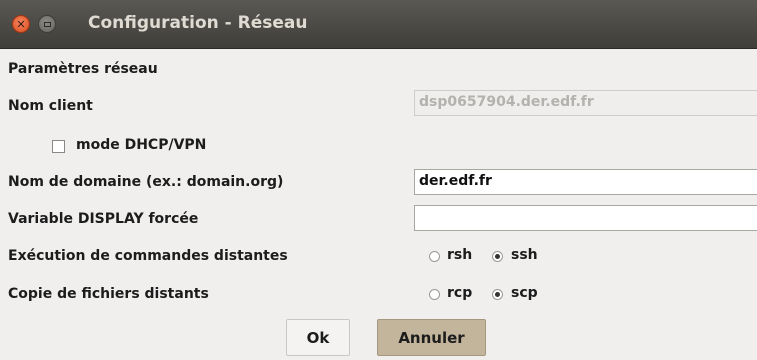 The height and width of the screenshot is (360, 757). What do you see at coordinates (460, 293) in the screenshot?
I see `radio-rcp-label: rcp` at bounding box center [460, 293].